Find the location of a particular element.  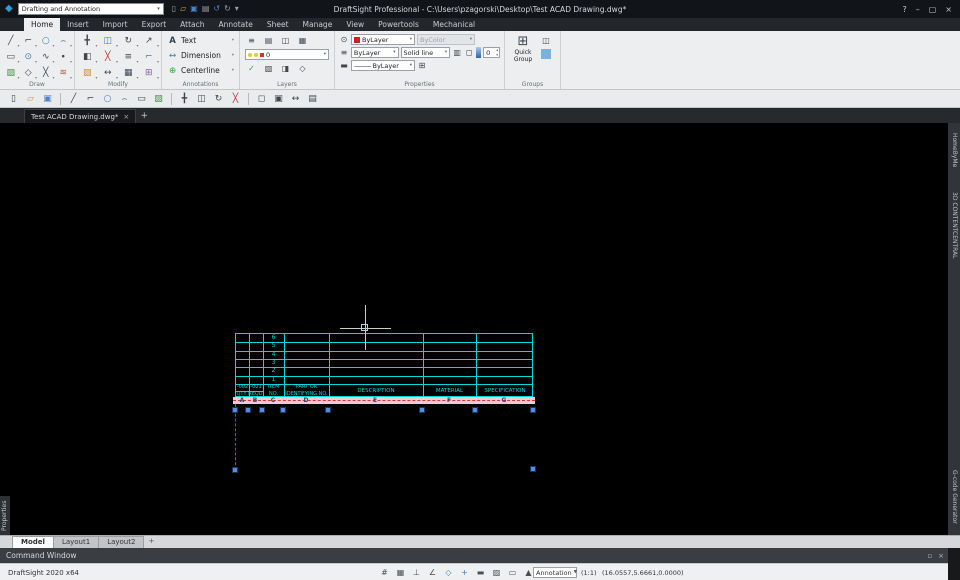

stretch-icon: ↔ ▾ is located at coordinates (108, 73).